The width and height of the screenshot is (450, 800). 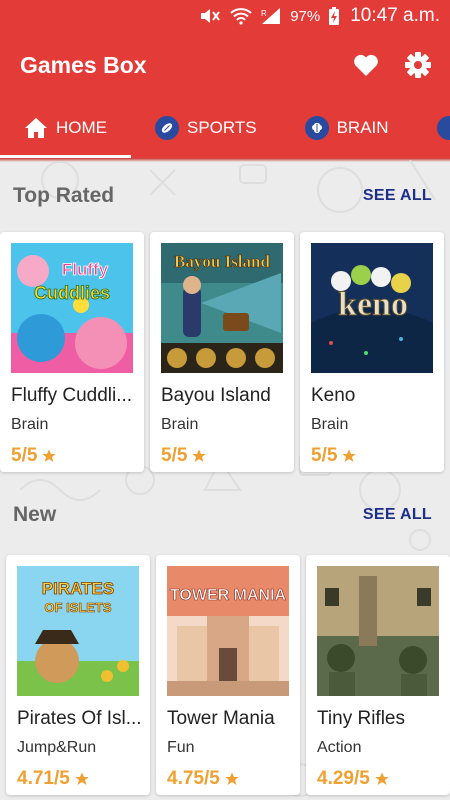 I want to click on tab-home: HOME, so click(x=65, y=128).